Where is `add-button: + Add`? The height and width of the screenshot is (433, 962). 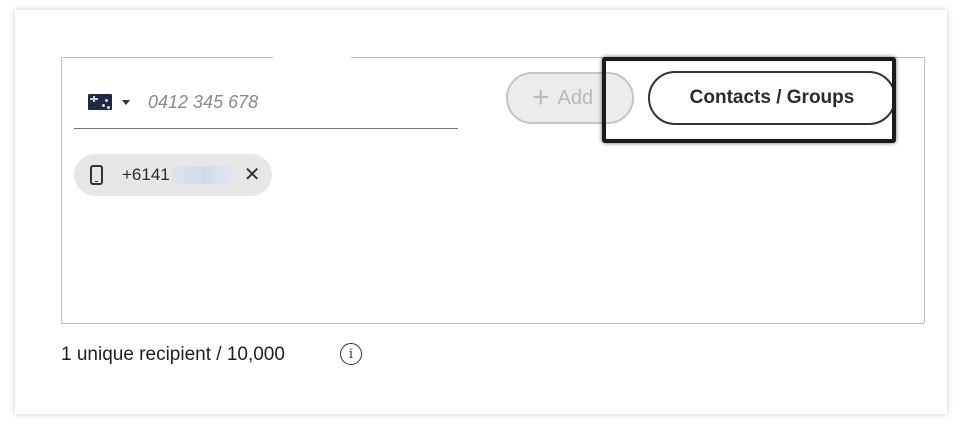 add-button: + Add is located at coordinates (570, 98).